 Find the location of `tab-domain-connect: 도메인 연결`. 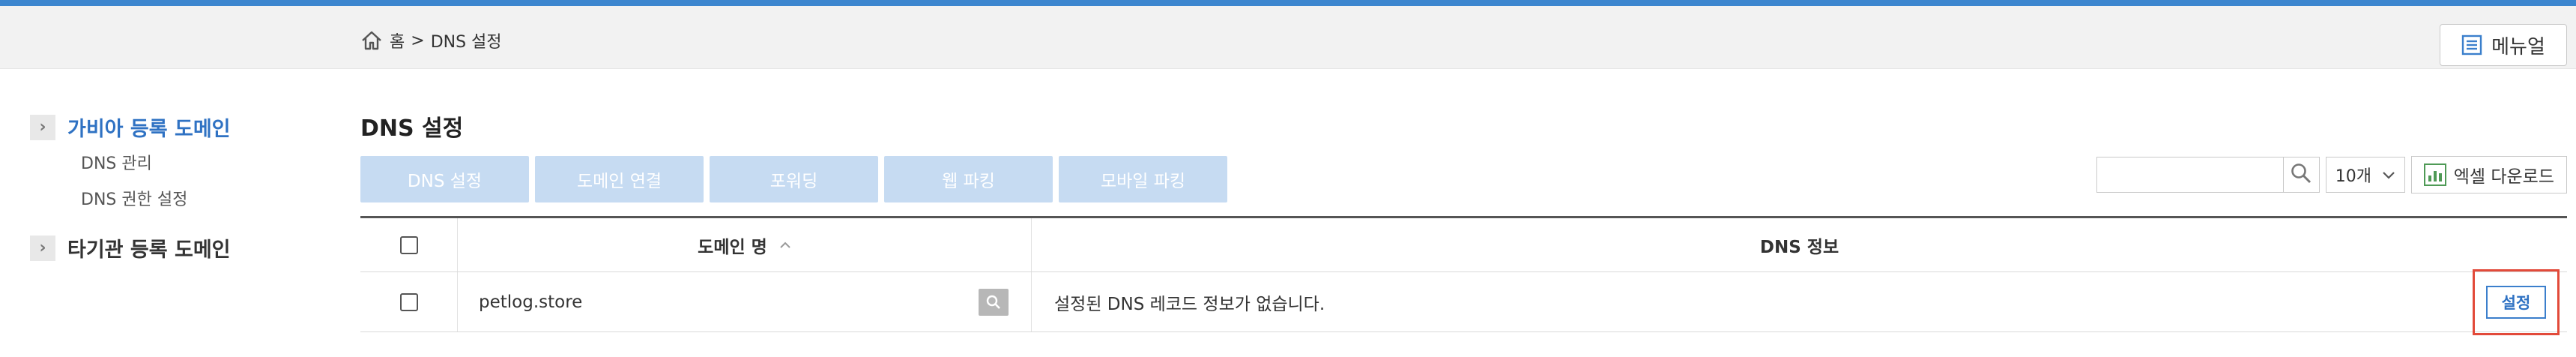

tab-domain-connect: 도메인 연결 is located at coordinates (619, 179).